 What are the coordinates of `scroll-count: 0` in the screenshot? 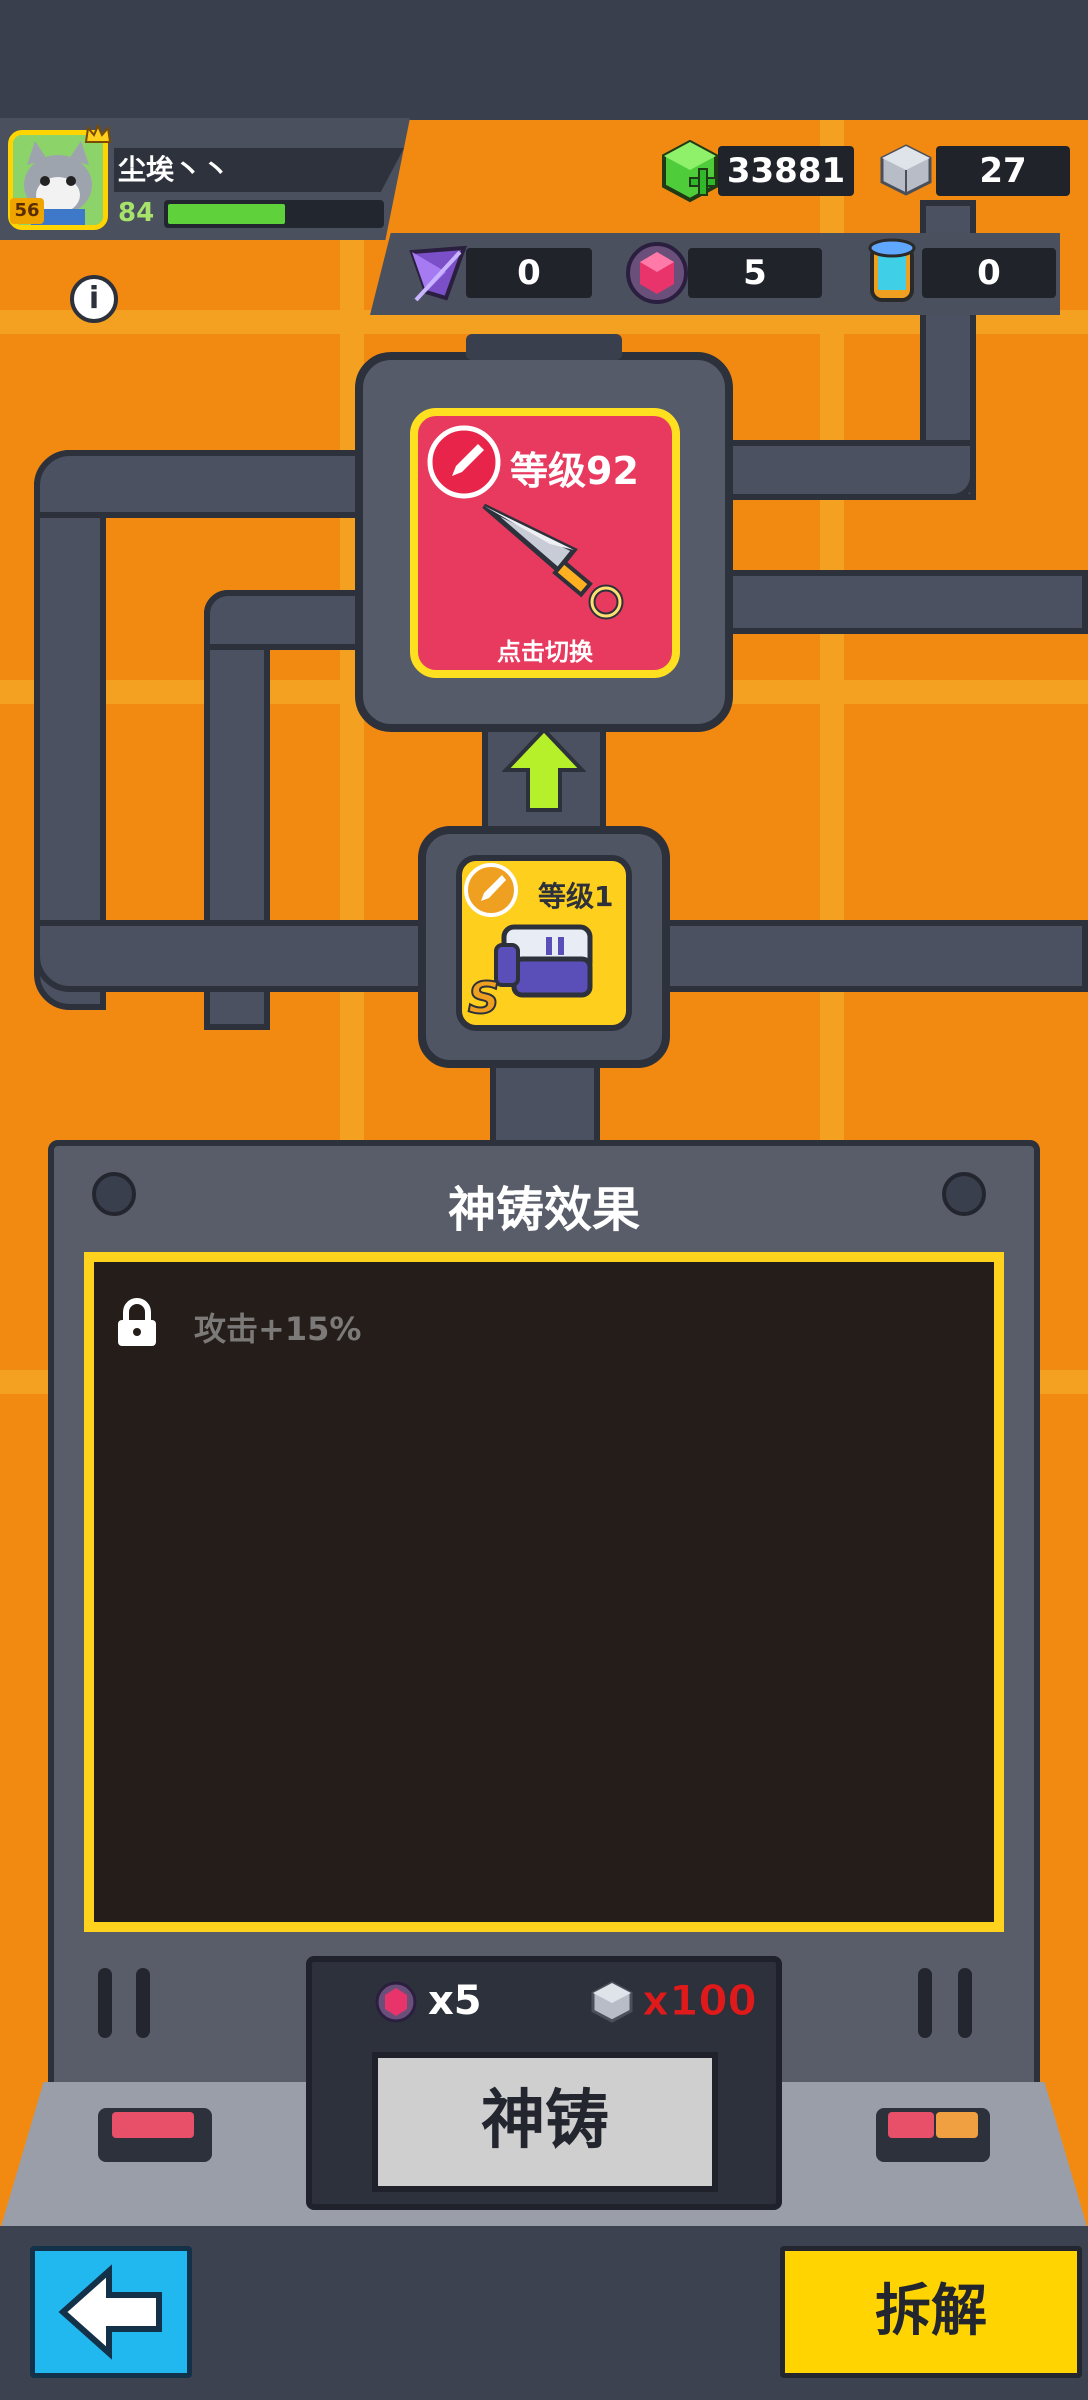 It's located at (989, 273).